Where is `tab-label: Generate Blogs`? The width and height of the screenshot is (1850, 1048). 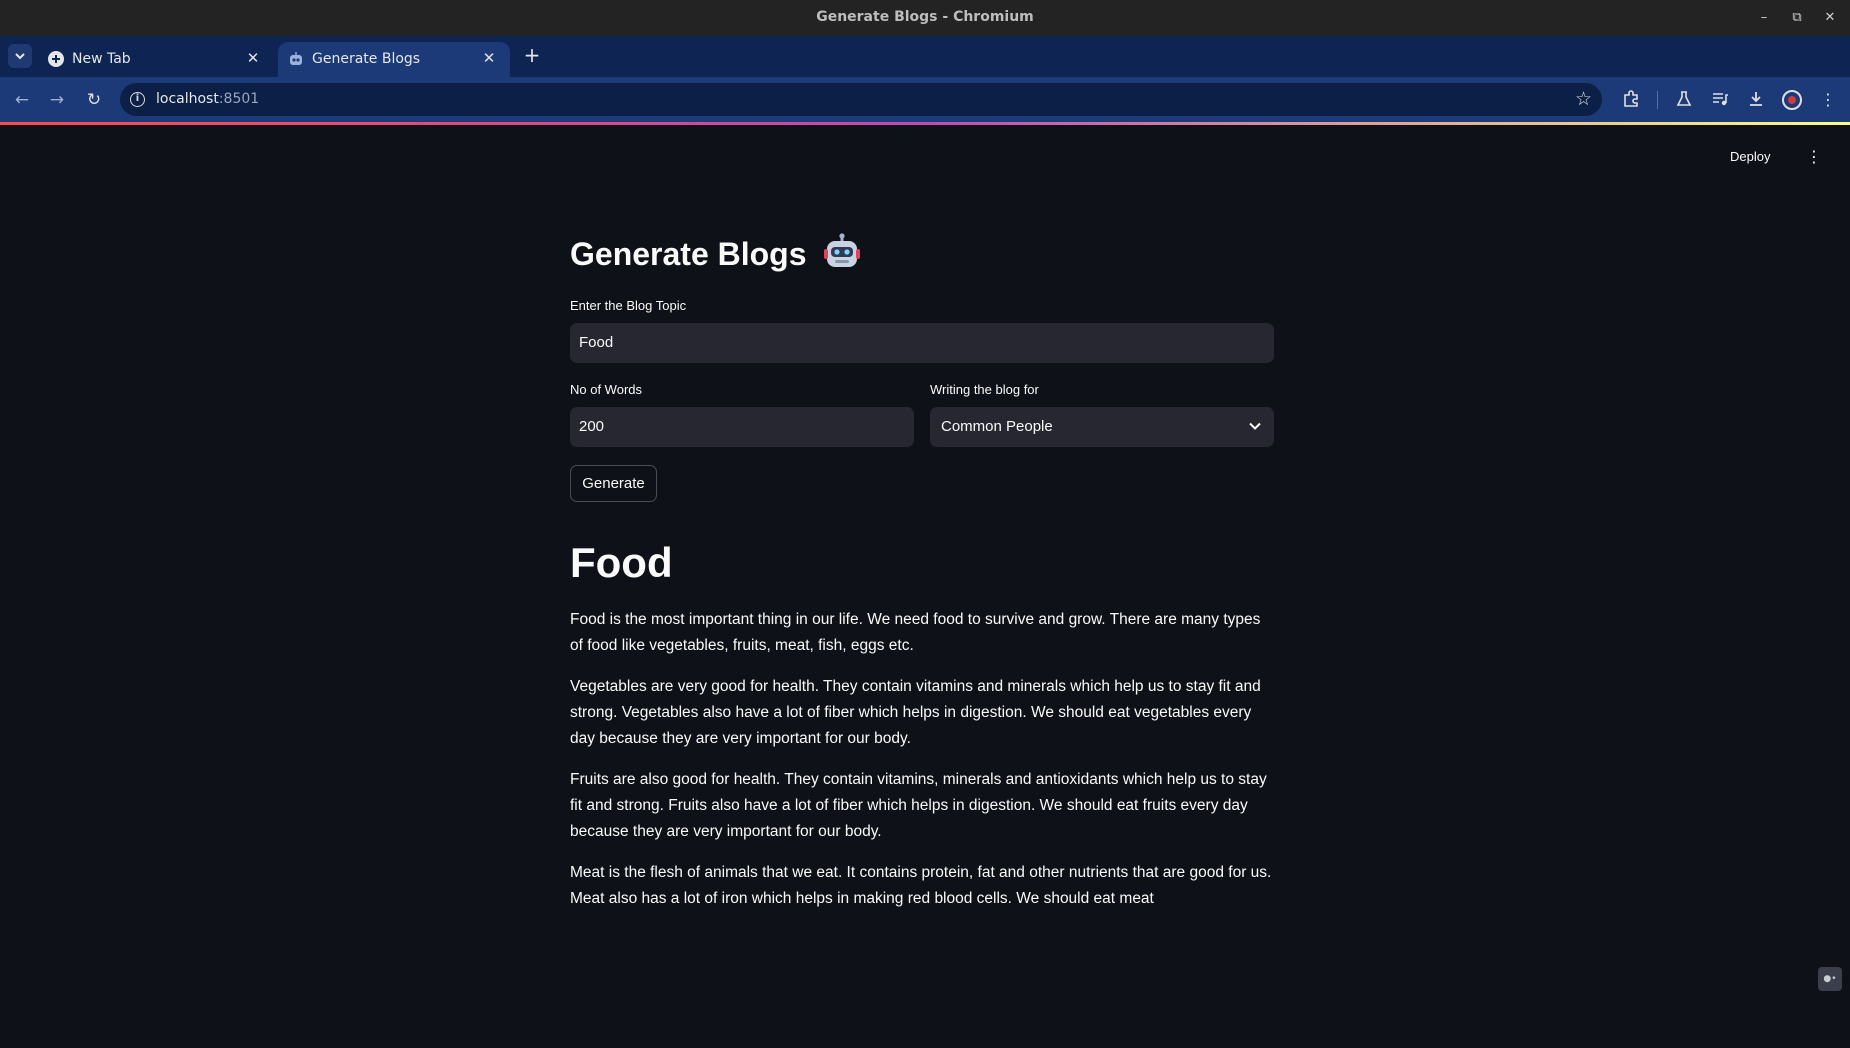
tab-label: Generate Blogs is located at coordinates (366, 59).